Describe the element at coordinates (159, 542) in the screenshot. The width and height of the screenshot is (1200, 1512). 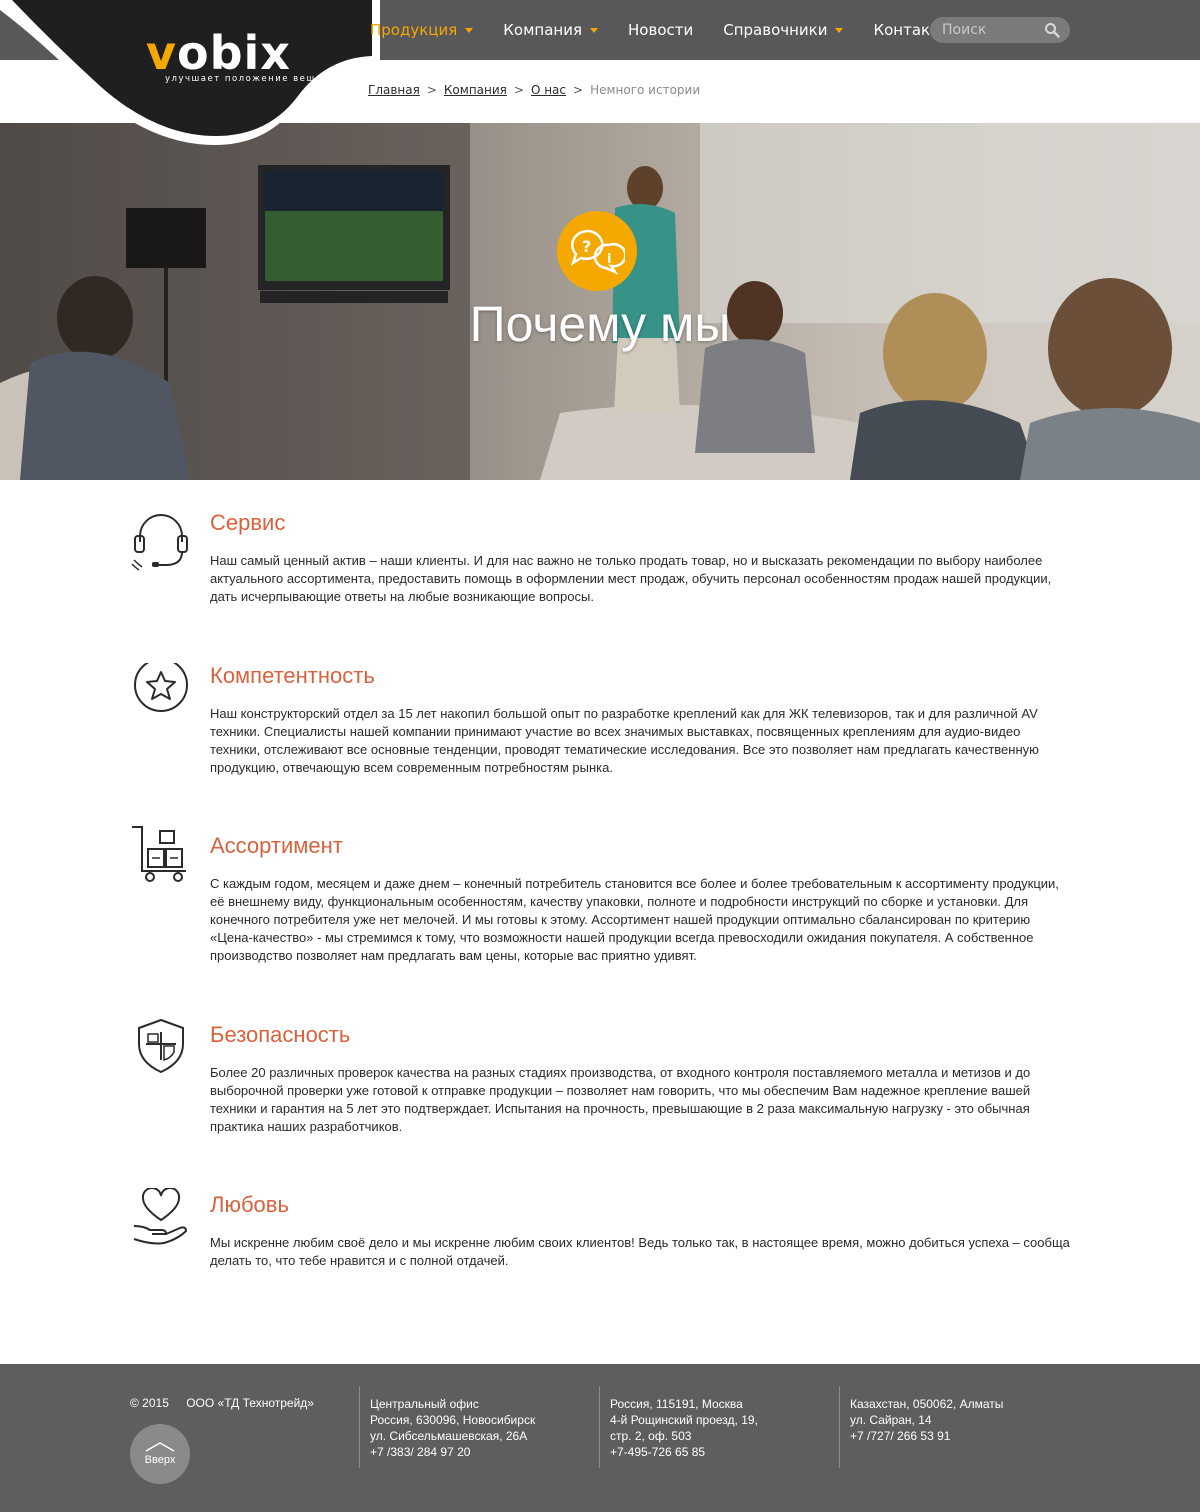
I see `headset-icon` at that location.